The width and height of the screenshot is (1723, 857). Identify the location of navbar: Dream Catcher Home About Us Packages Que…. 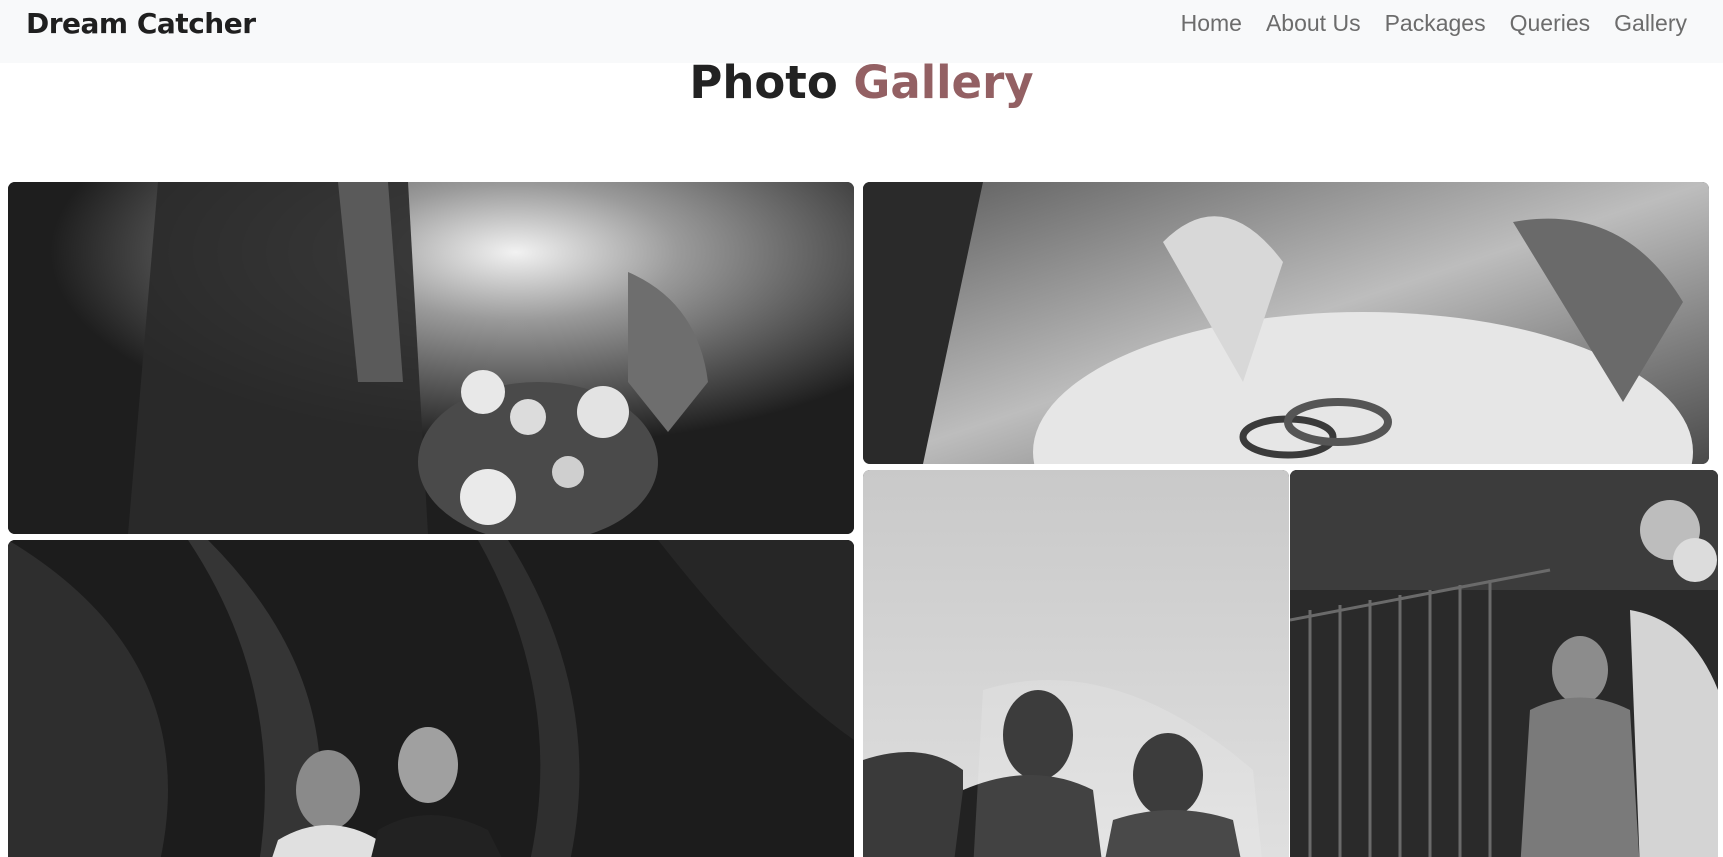
(861, 31).